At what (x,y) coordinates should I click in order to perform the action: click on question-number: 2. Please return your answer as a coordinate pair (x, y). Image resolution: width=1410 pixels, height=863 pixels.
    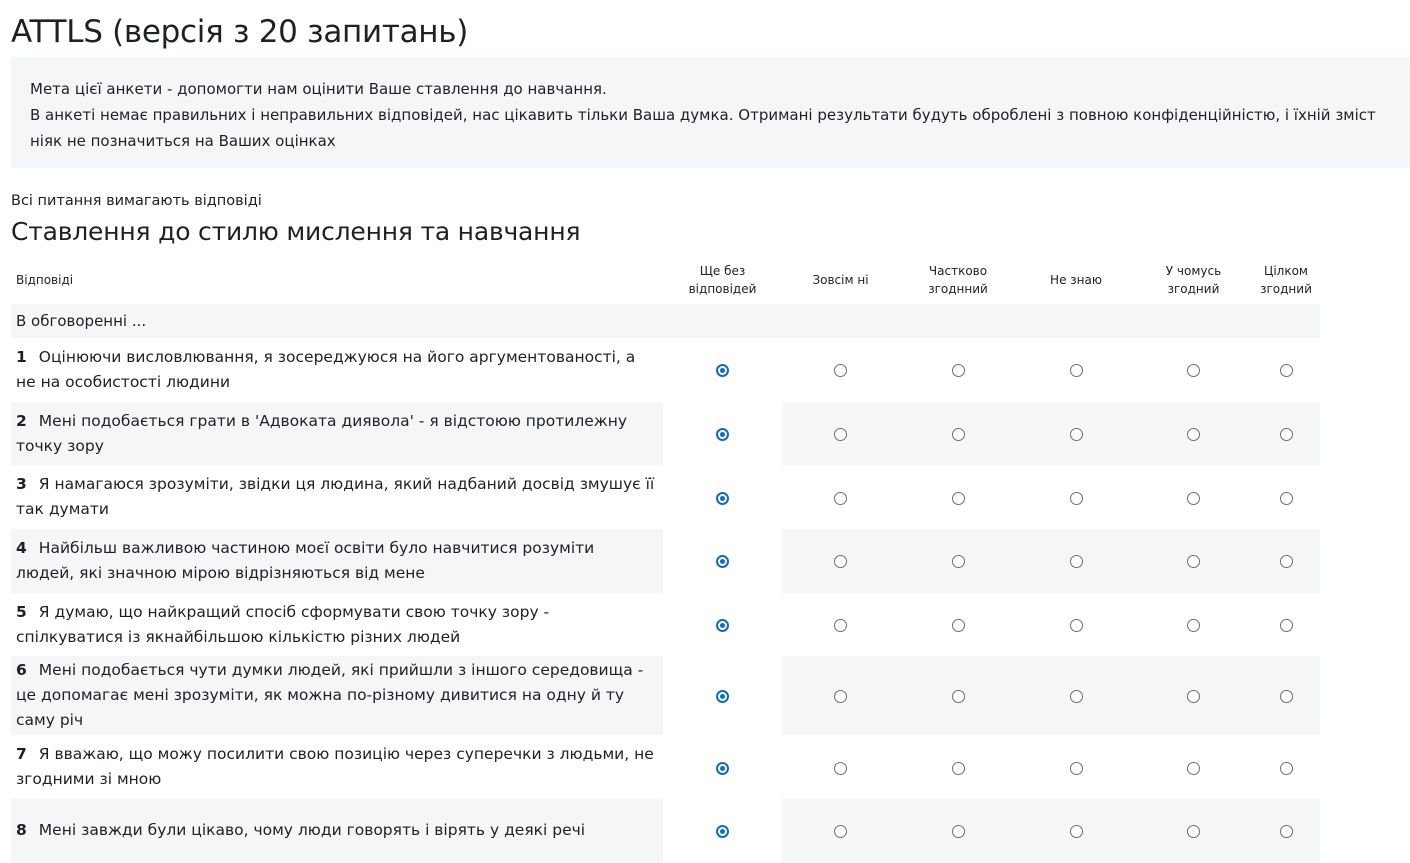
    Looking at the image, I should click on (21, 420).